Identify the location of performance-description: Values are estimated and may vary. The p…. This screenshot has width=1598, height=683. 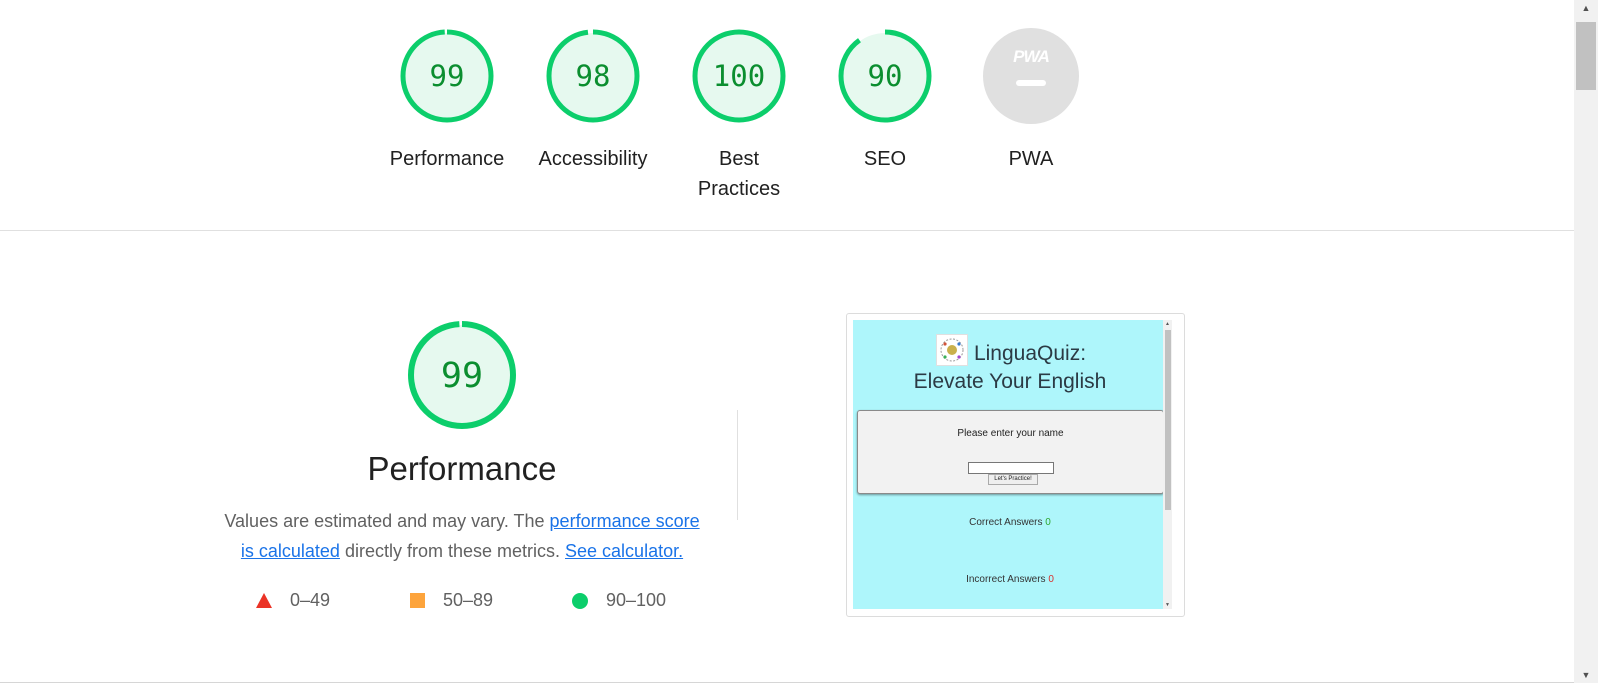
(462, 536).